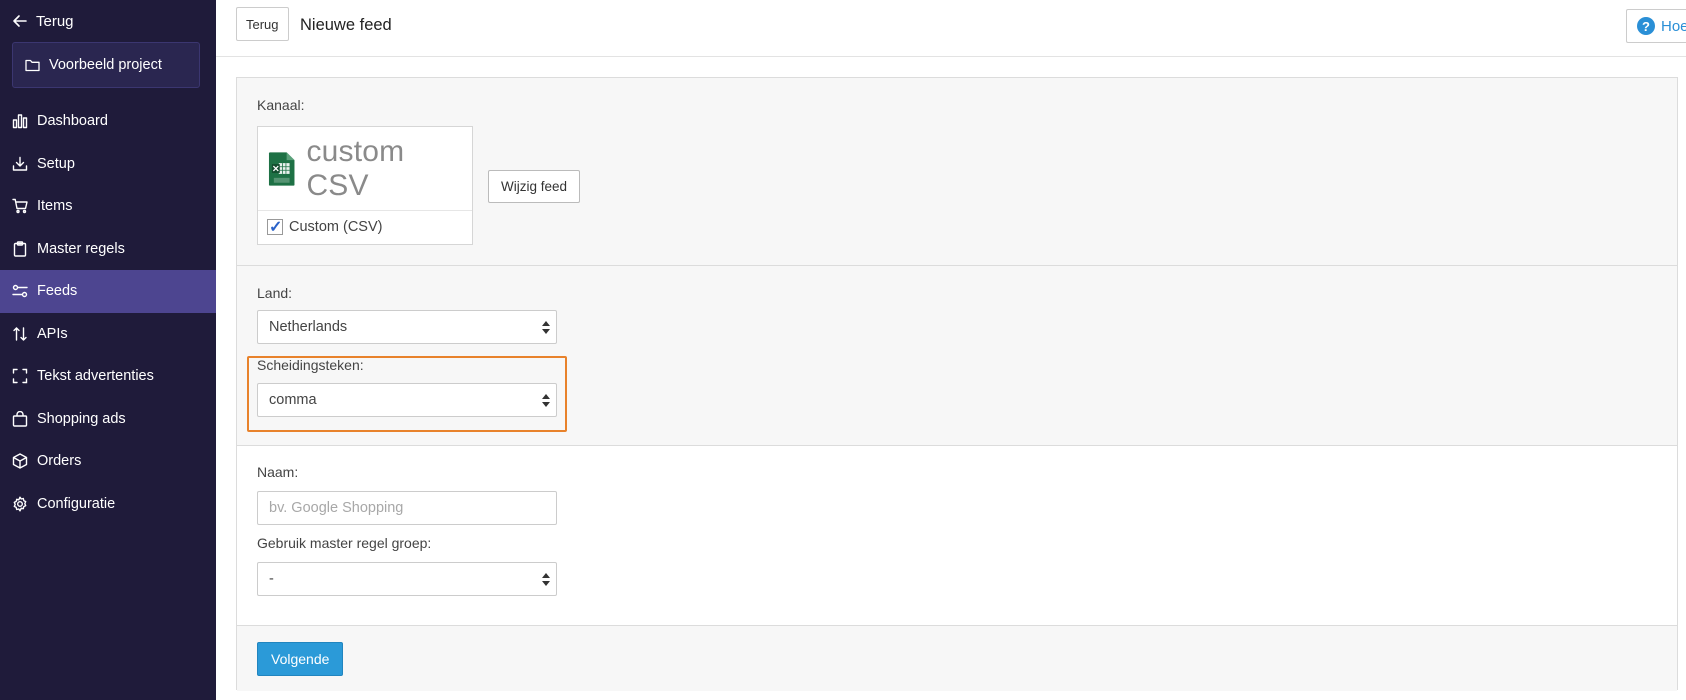 The image size is (1686, 700). What do you see at coordinates (271, 579) in the screenshot?
I see `master-group-select-value: -` at bounding box center [271, 579].